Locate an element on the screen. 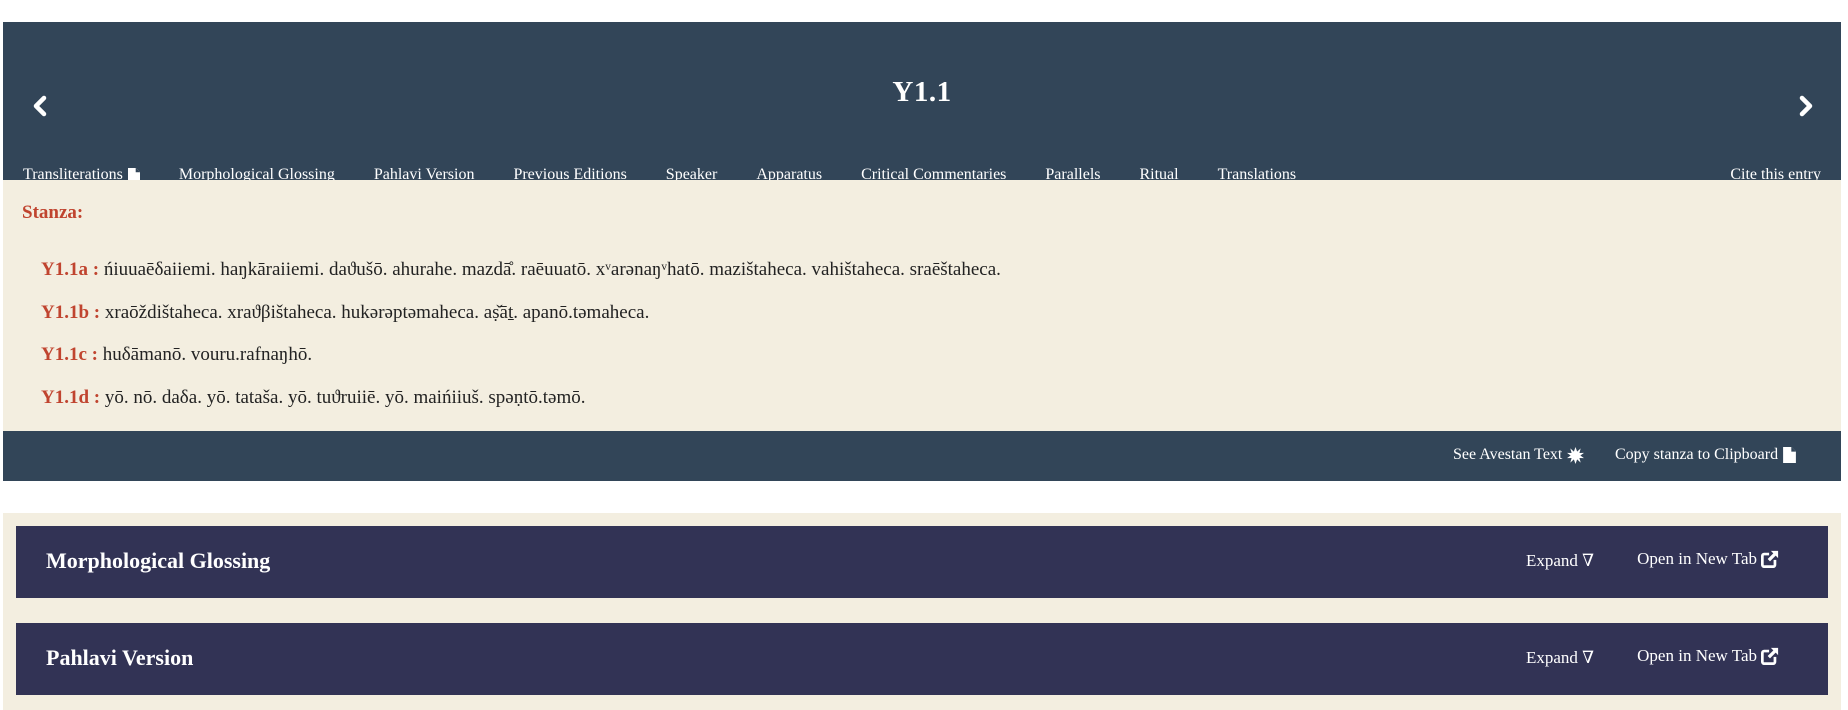 The height and width of the screenshot is (710, 1848). page-title: Y1.1 is located at coordinates (922, 92).